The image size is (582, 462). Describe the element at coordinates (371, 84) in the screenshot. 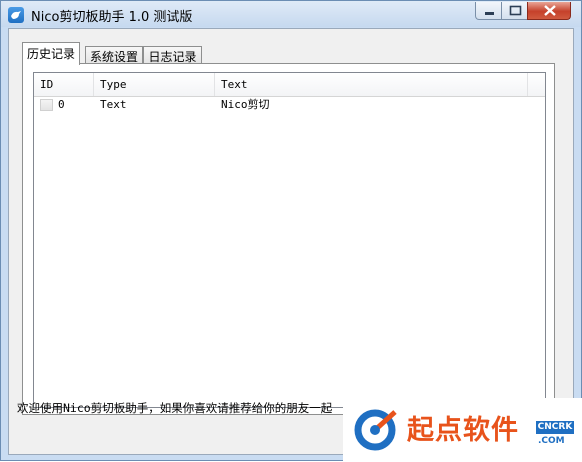

I see `column-header-text: Text` at that location.